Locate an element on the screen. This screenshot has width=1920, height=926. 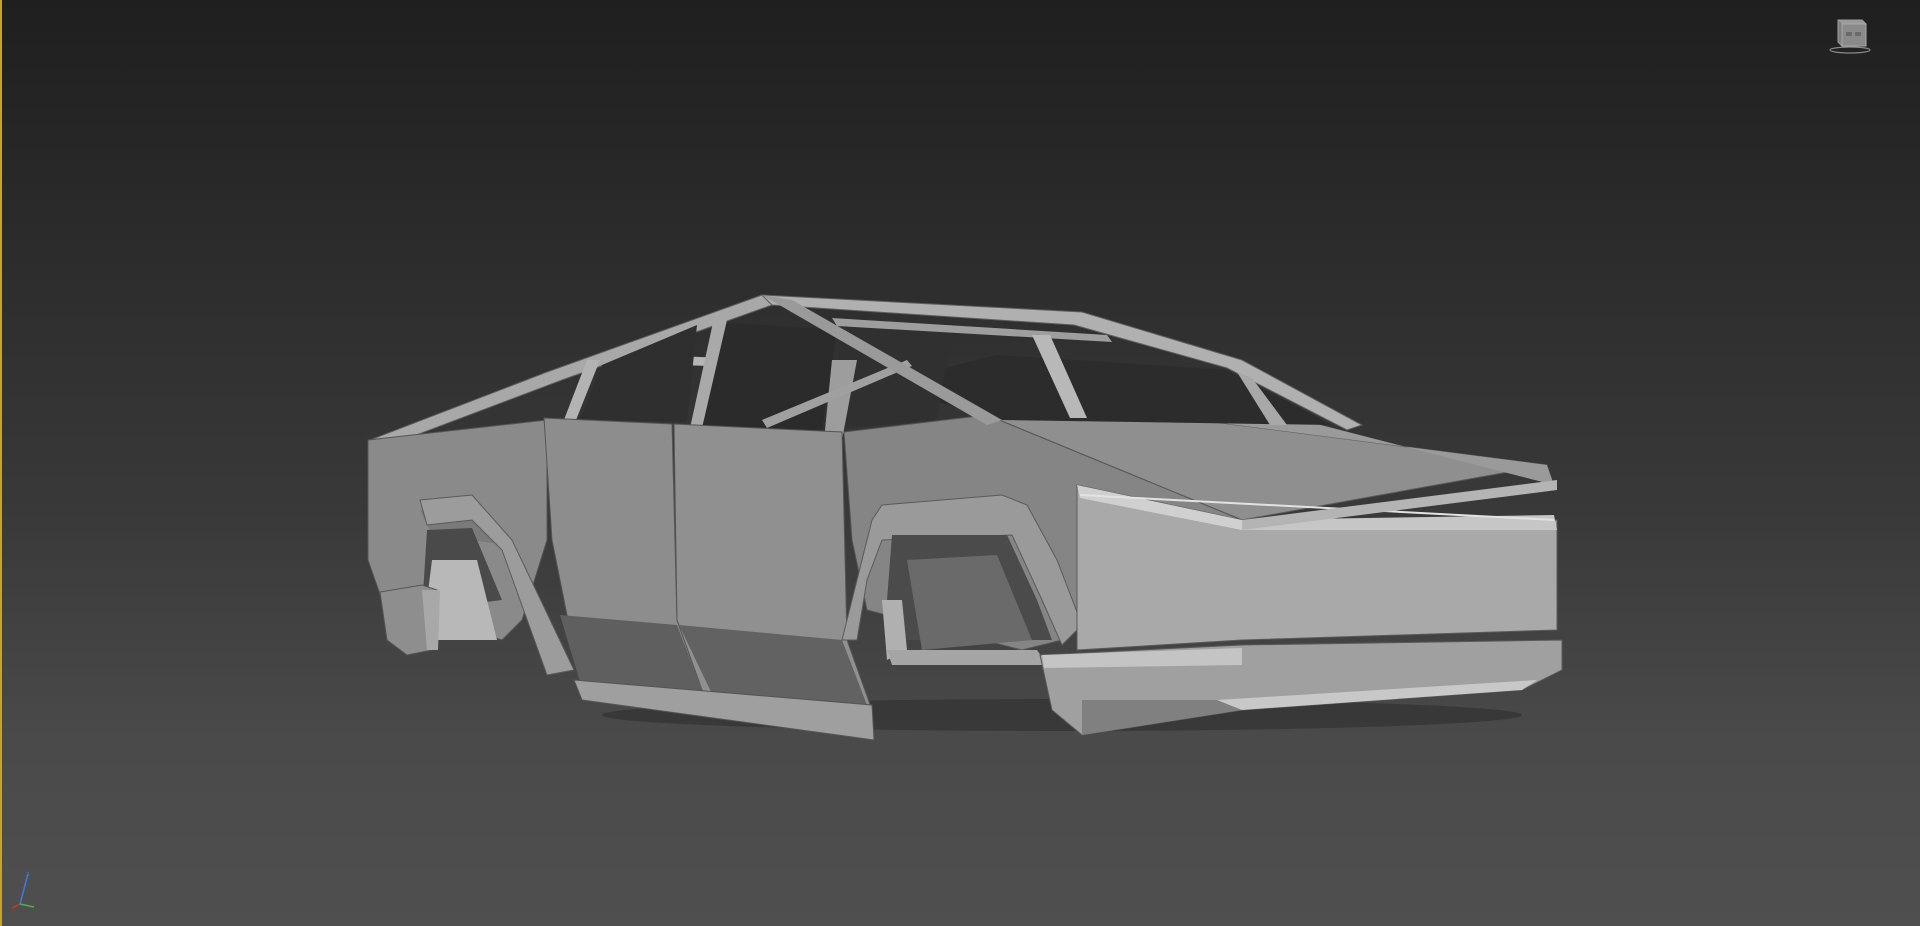
axis-tripod-icon: z is located at coordinates (23, 890).